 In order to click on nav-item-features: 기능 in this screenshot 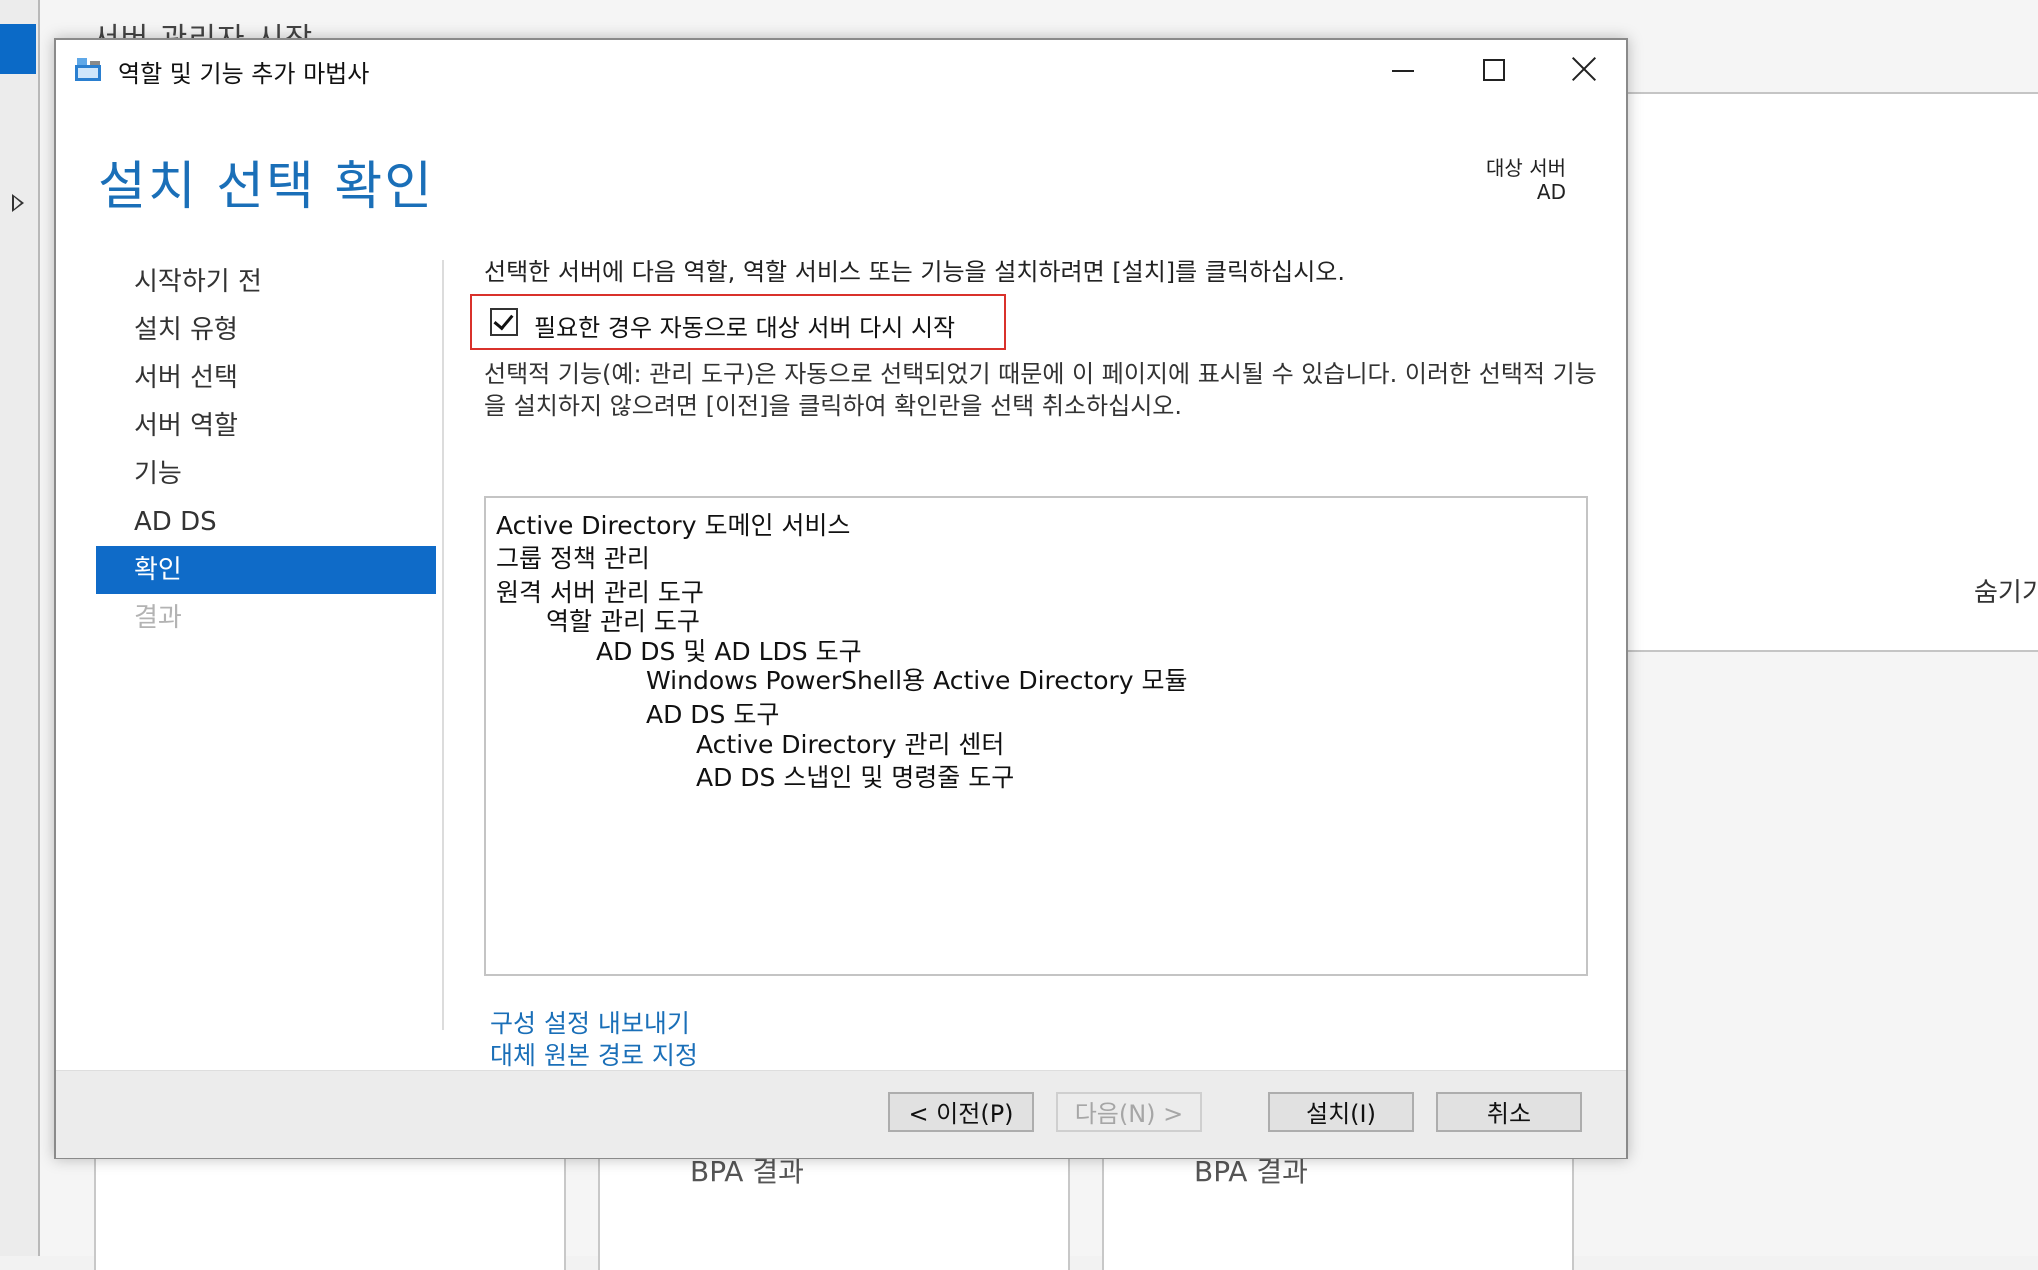, I will do `click(266, 474)`.